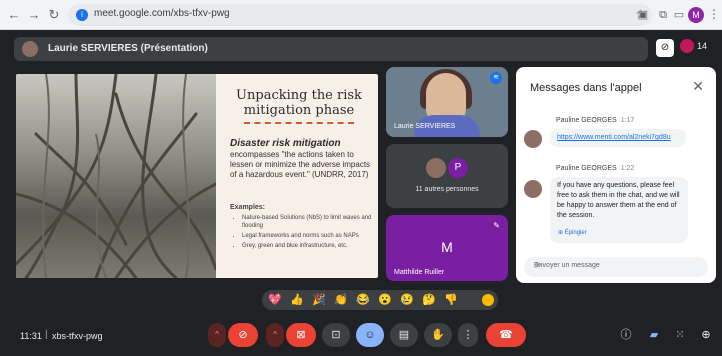 This screenshot has height=356, width=722. Describe the element at coordinates (336, 335) in the screenshot. I see `present-screen-icon: ⊡` at that location.